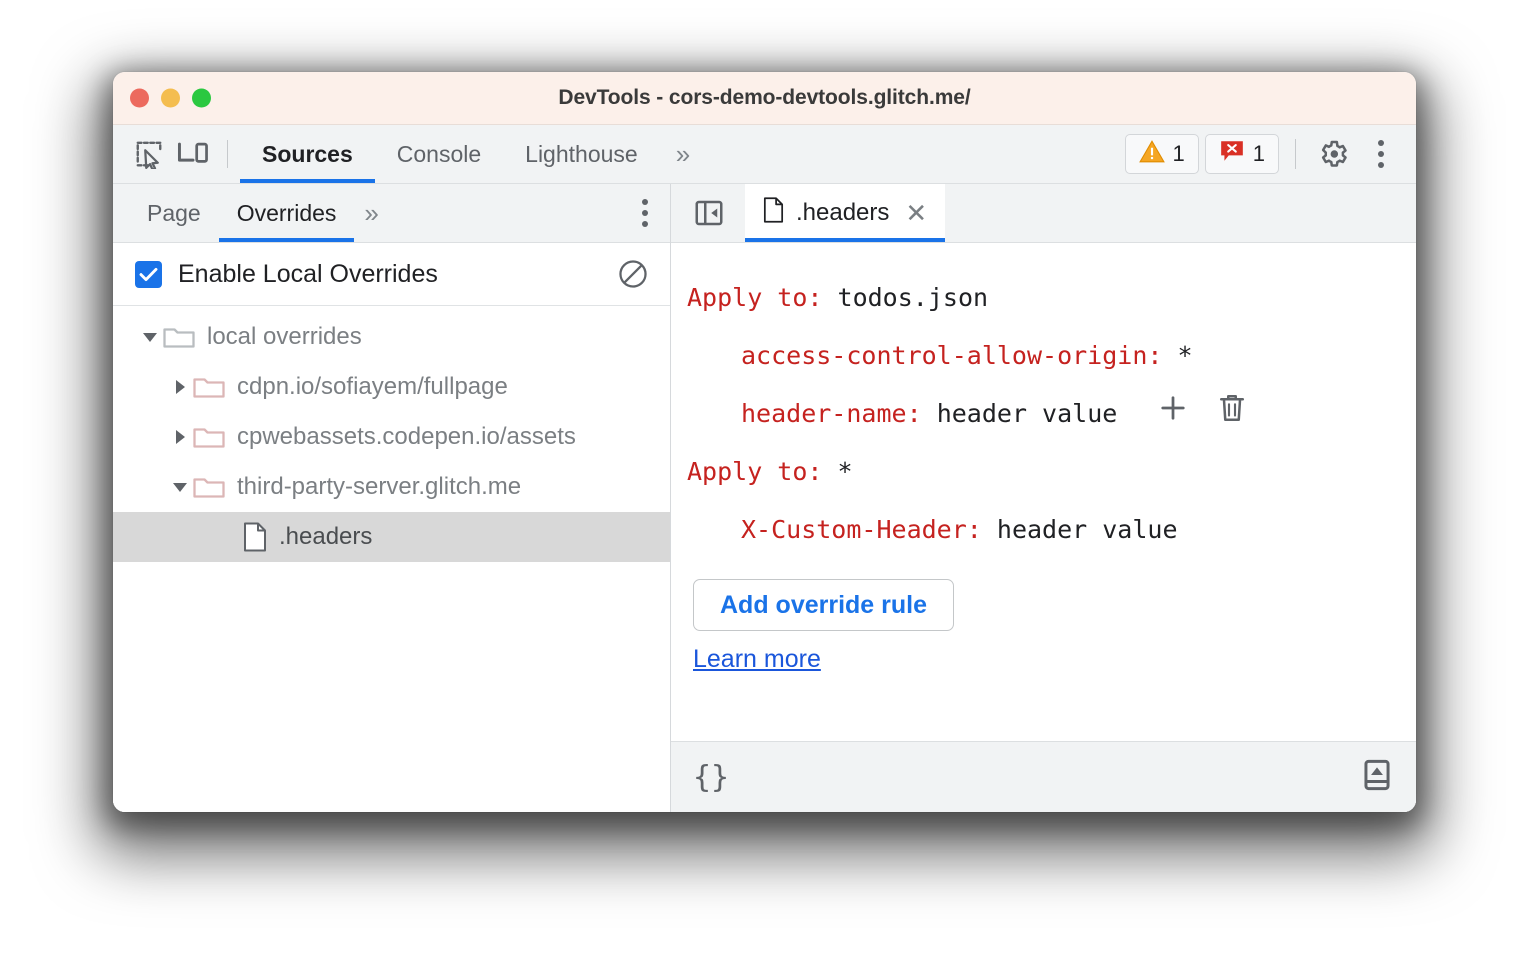 Image resolution: width=1526 pixels, height=960 pixels. I want to click on inspect-element-icon, so click(149, 154).